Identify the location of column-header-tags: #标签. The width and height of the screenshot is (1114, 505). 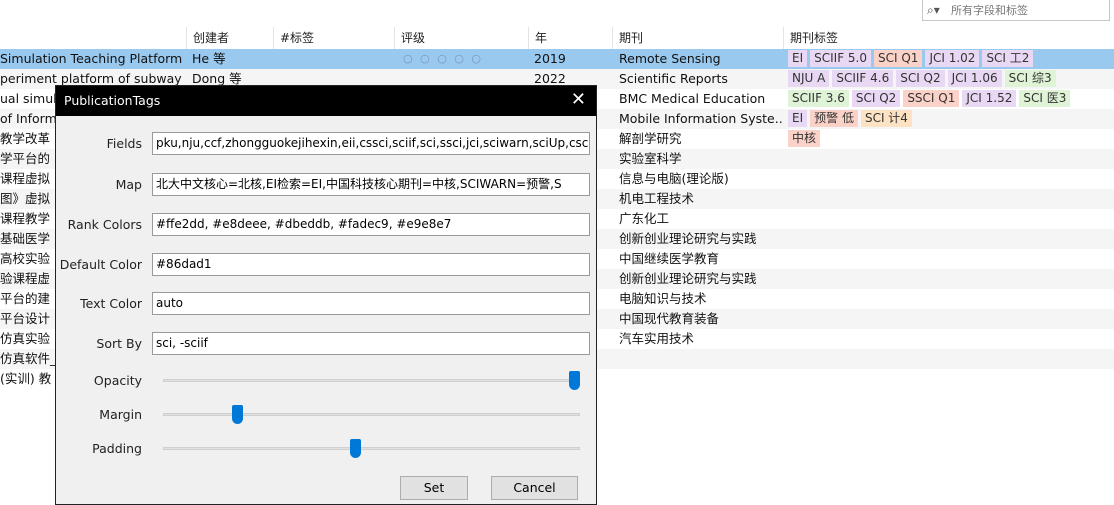
(333, 38).